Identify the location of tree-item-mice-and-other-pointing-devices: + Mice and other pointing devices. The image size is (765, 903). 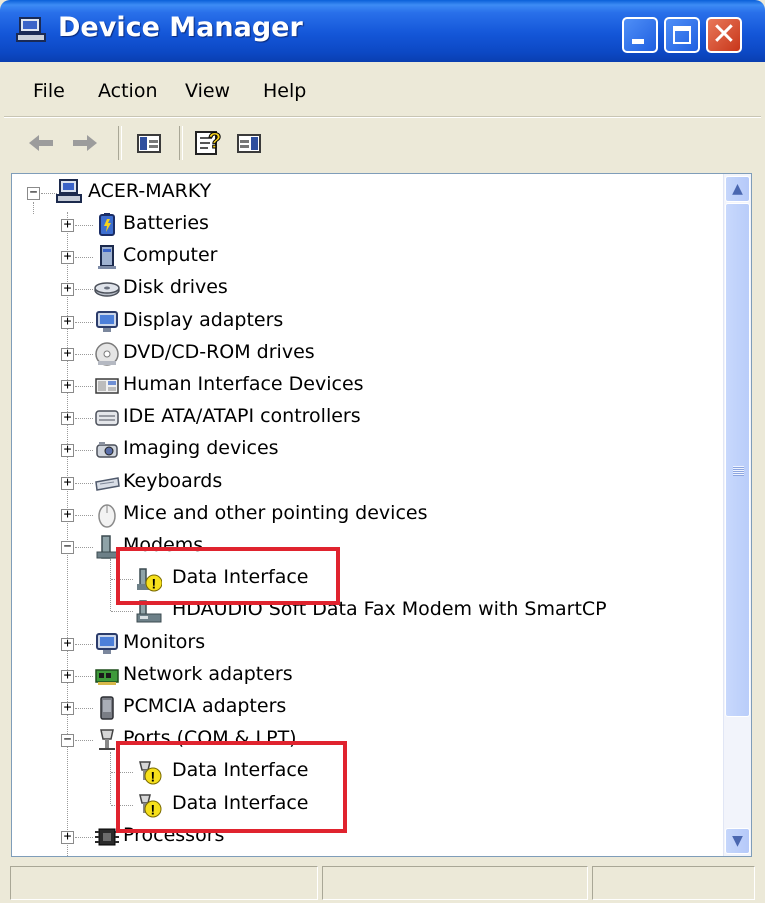
(362, 515).